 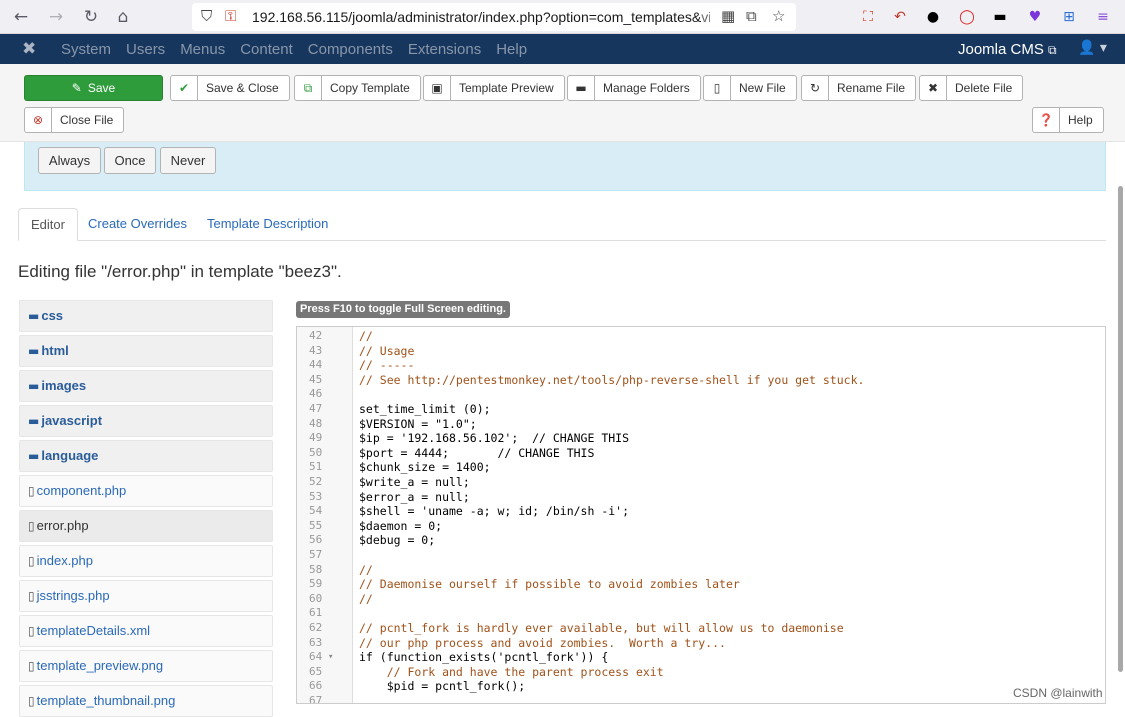 I want to click on fold-arrow-icon: ▾, so click(x=330, y=657).